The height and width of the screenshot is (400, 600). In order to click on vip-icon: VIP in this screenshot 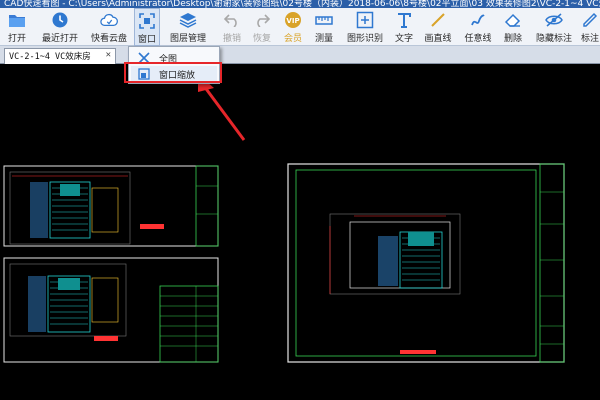, I will do `click(293, 20)`.